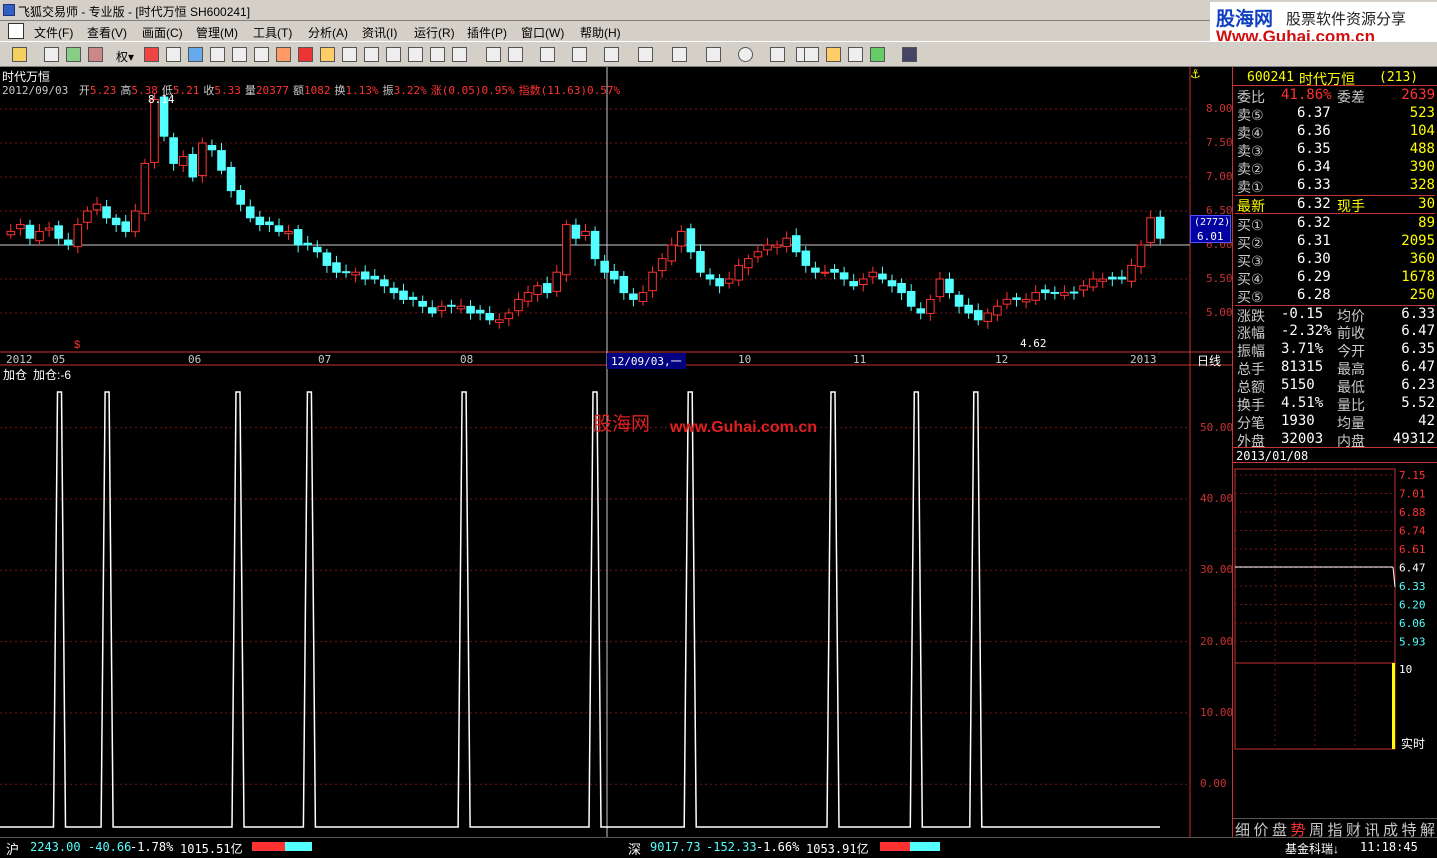 This screenshot has height=858, width=1437. I want to click on sell-row-1: 卖① 6.33 328, so click(1335, 186).